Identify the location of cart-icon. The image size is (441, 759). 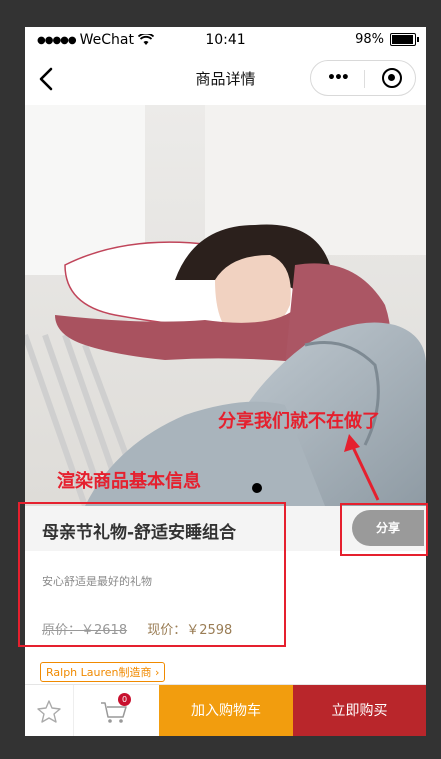
(114, 712).